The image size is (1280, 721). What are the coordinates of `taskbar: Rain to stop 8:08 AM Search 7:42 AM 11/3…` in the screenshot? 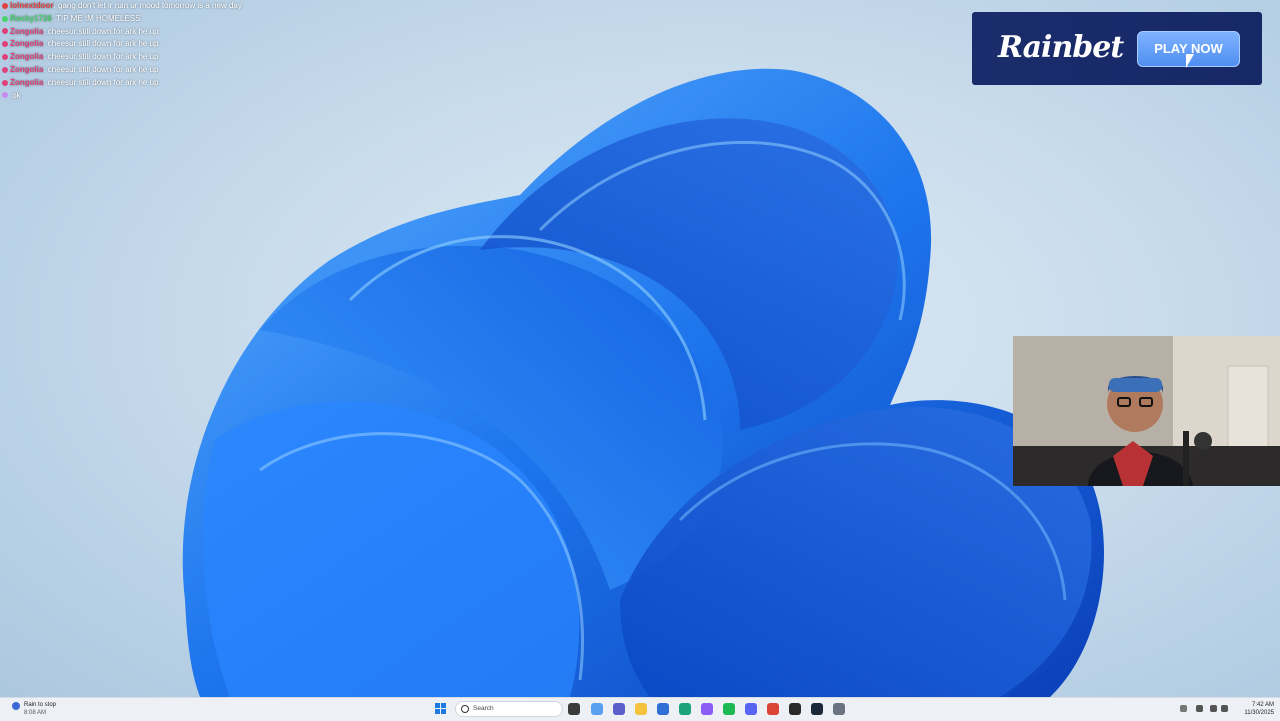 It's located at (640, 709).